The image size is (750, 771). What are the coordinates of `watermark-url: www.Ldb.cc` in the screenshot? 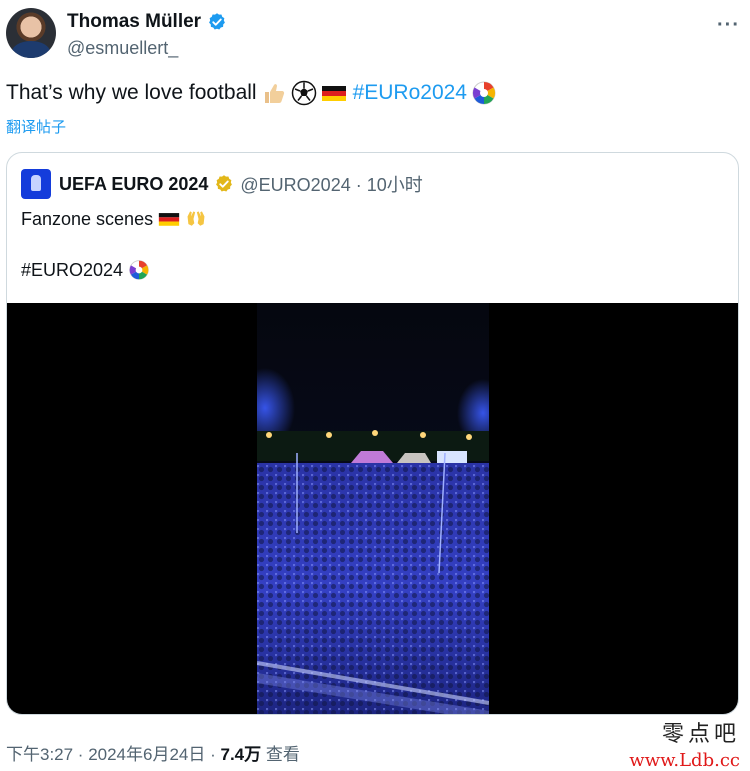 It's located at (684, 760).